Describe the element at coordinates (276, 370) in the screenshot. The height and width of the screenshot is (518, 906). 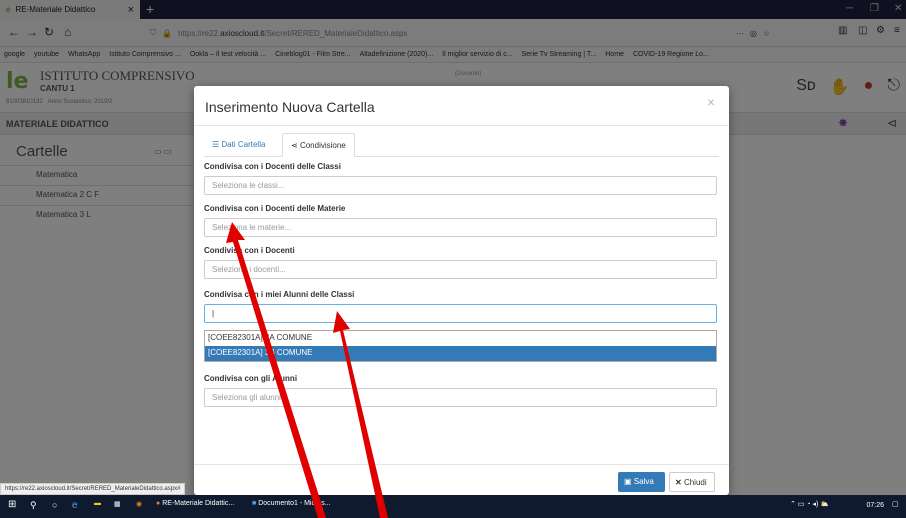
I see `red-arrow-left` at that location.